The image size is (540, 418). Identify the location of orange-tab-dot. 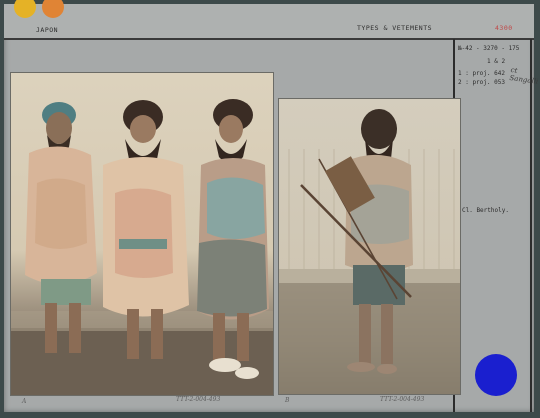
(53, 9).